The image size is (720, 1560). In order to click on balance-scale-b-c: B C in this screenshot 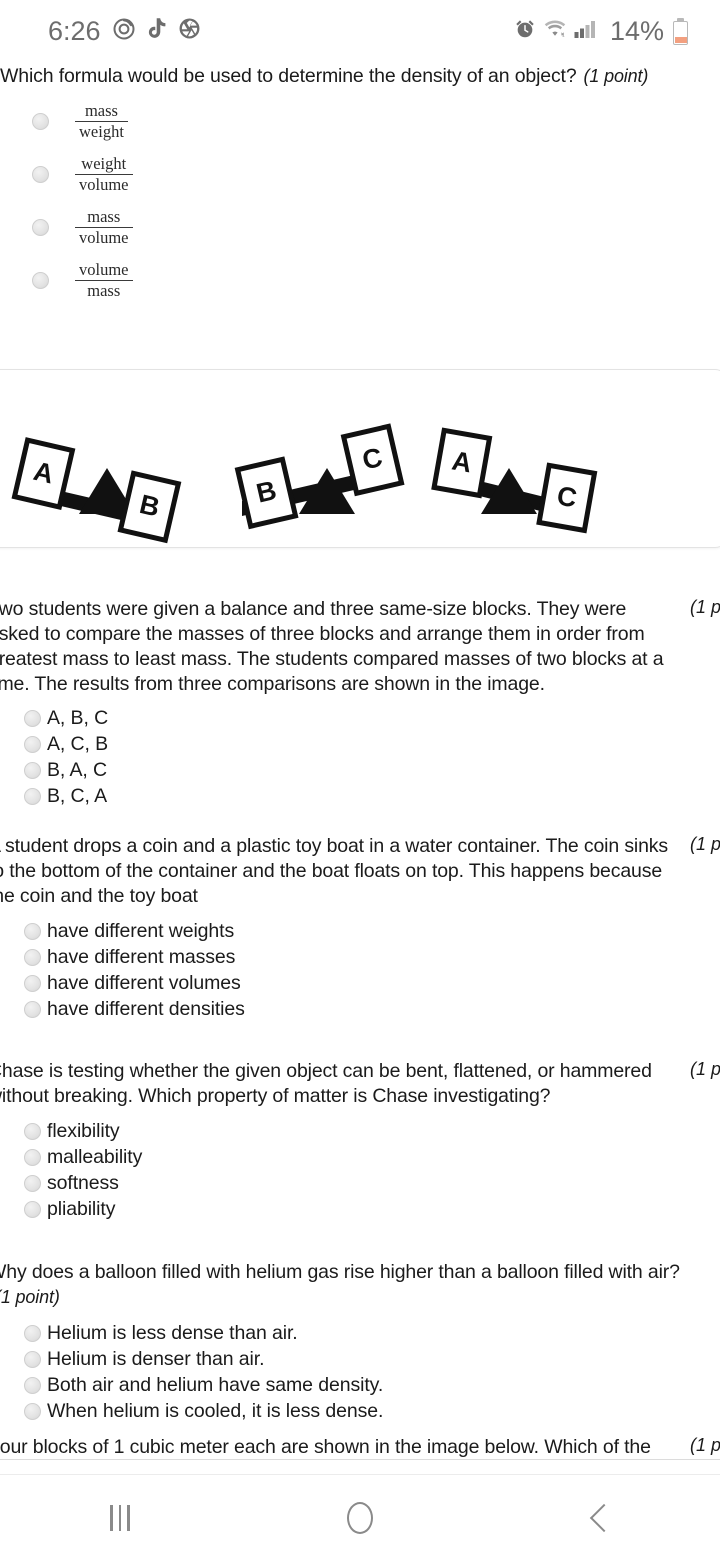, I will do `click(319, 476)`.